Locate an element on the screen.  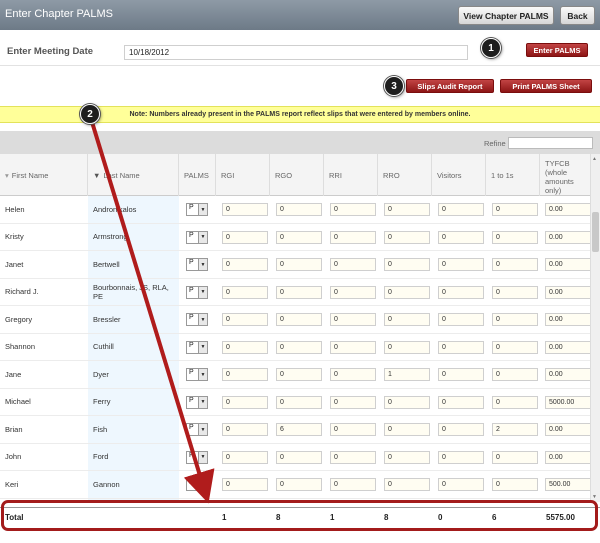
column-header-first-name: ▾ First Name is located at coordinates (44, 175).